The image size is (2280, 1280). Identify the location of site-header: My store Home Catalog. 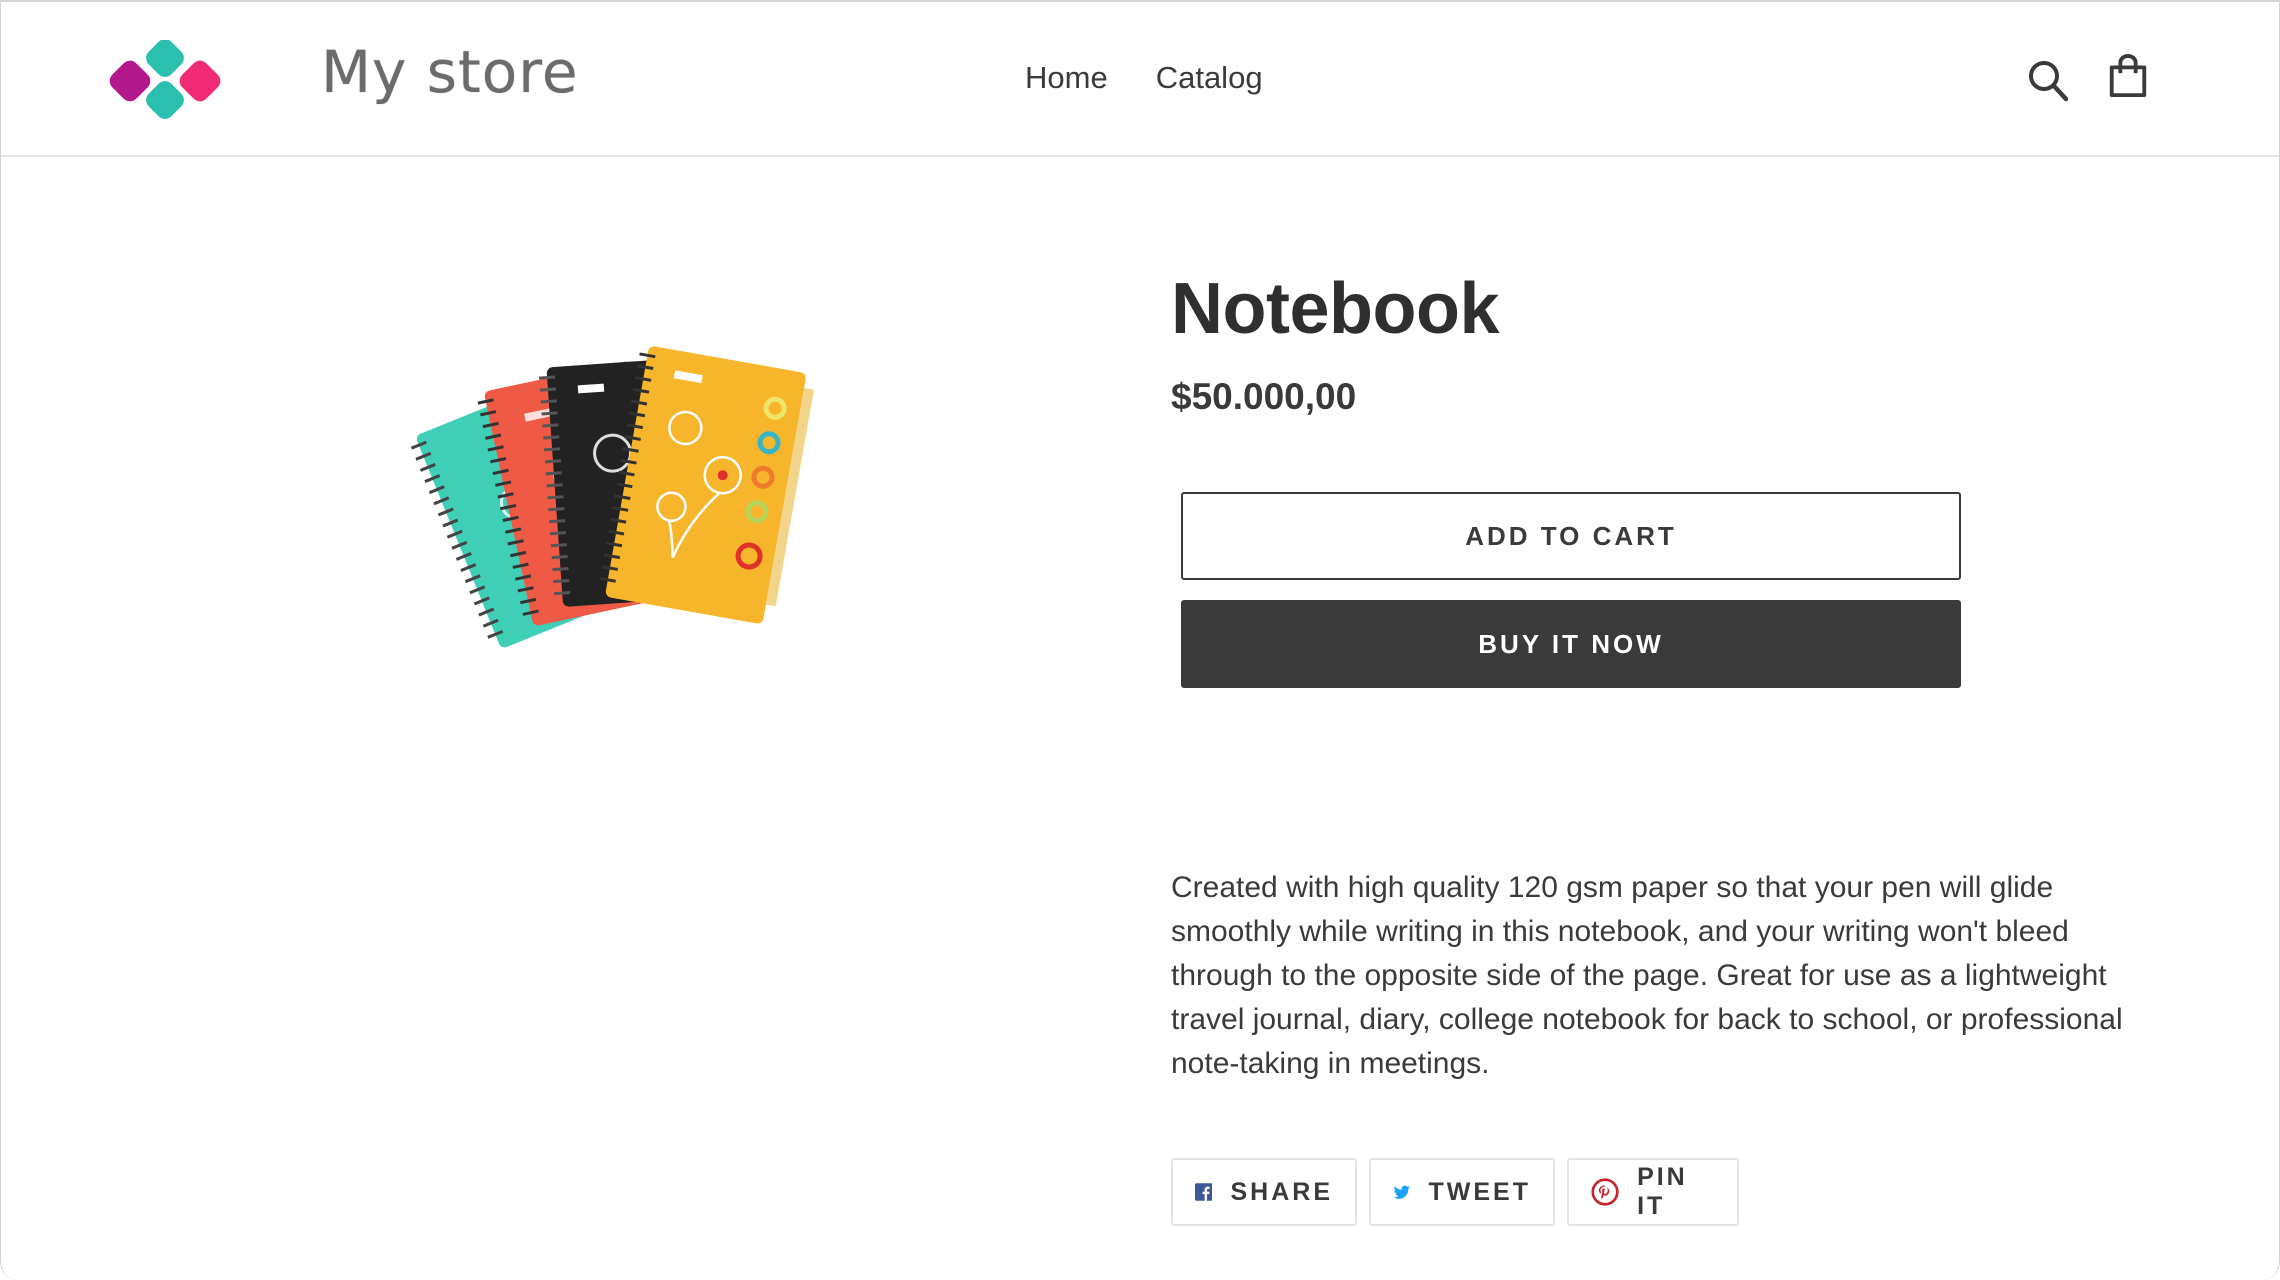
(1140, 79).